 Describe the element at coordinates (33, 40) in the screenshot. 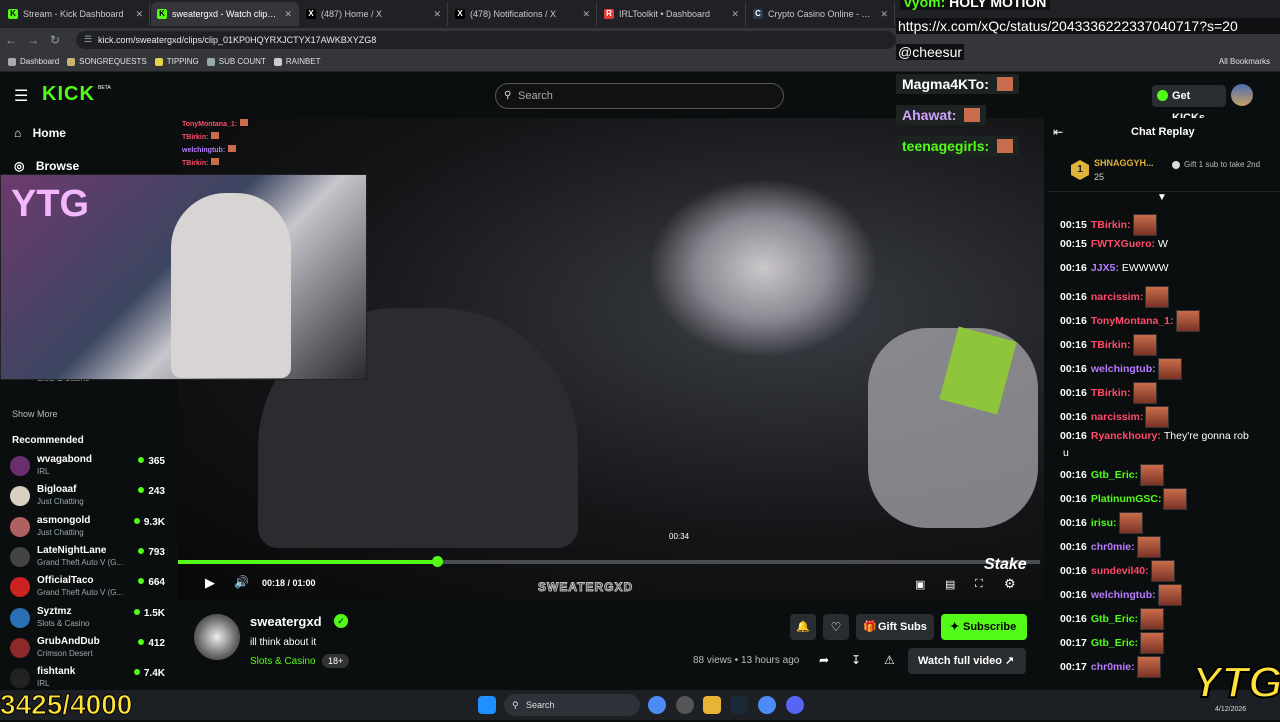

I see `forward-icon: →` at that location.